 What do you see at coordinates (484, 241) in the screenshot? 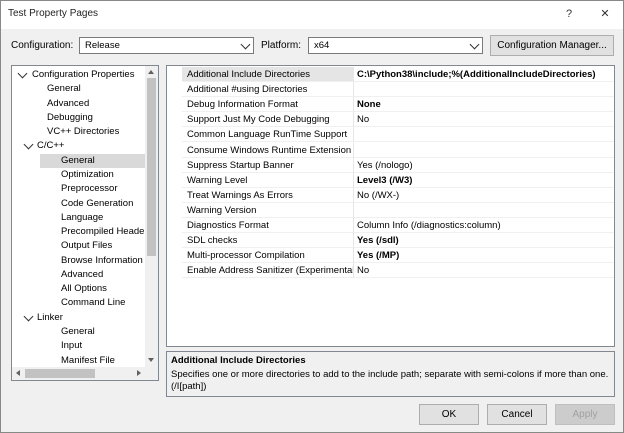
I see `property-value: Yes (/sdl)` at bounding box center [484, 241].